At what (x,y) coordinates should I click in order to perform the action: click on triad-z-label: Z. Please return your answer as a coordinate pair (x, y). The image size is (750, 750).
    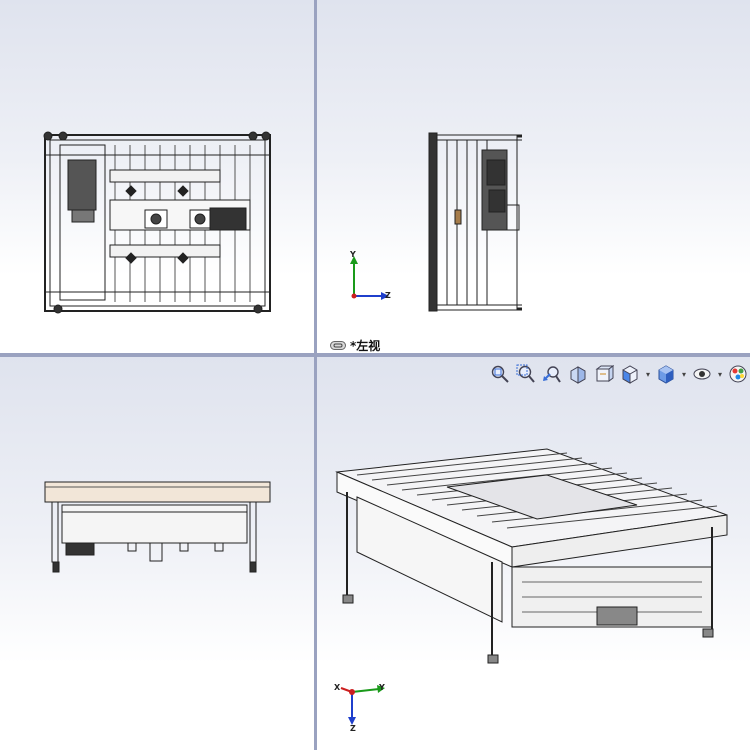
    Looking at the image, I should click on (388, 295).